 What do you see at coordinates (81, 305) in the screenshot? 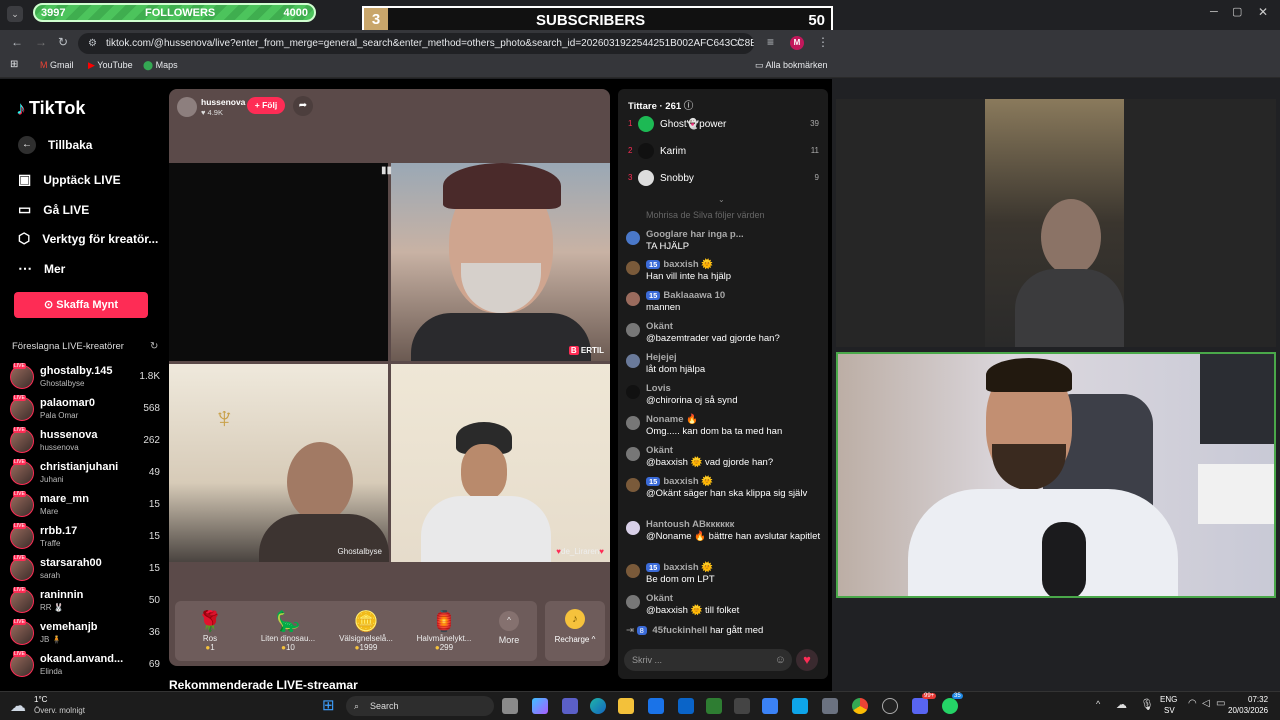
I see `get-coins-button: ⊙ Skaffa Mynt` at bounding box center [81, 305].